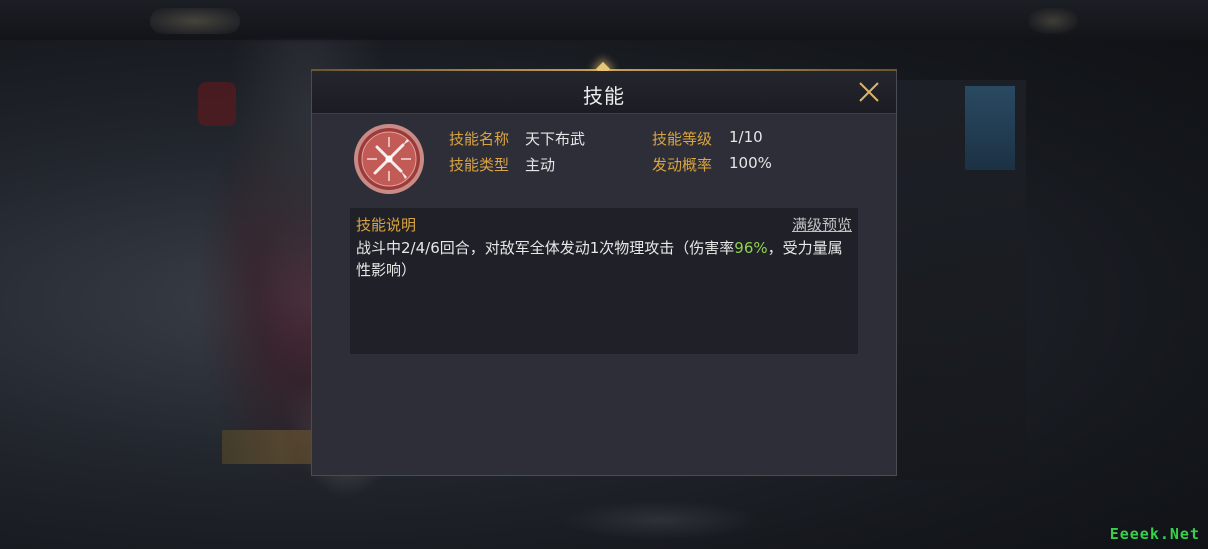  I want to click on trigger-chance-value: 100%, so click(750, 163).